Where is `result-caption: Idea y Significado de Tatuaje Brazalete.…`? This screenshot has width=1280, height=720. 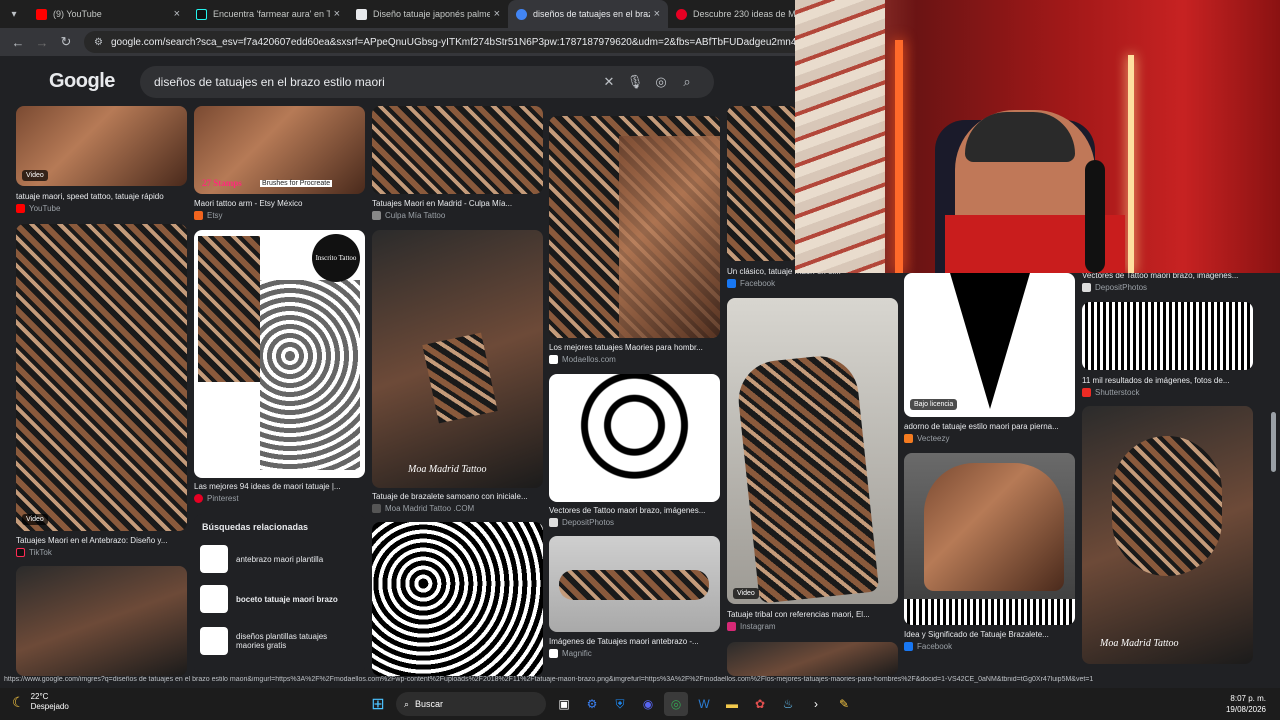
result-caption: Idea y Significado de Tatuaje Brazalete.… is located at coordinates (989, 634).